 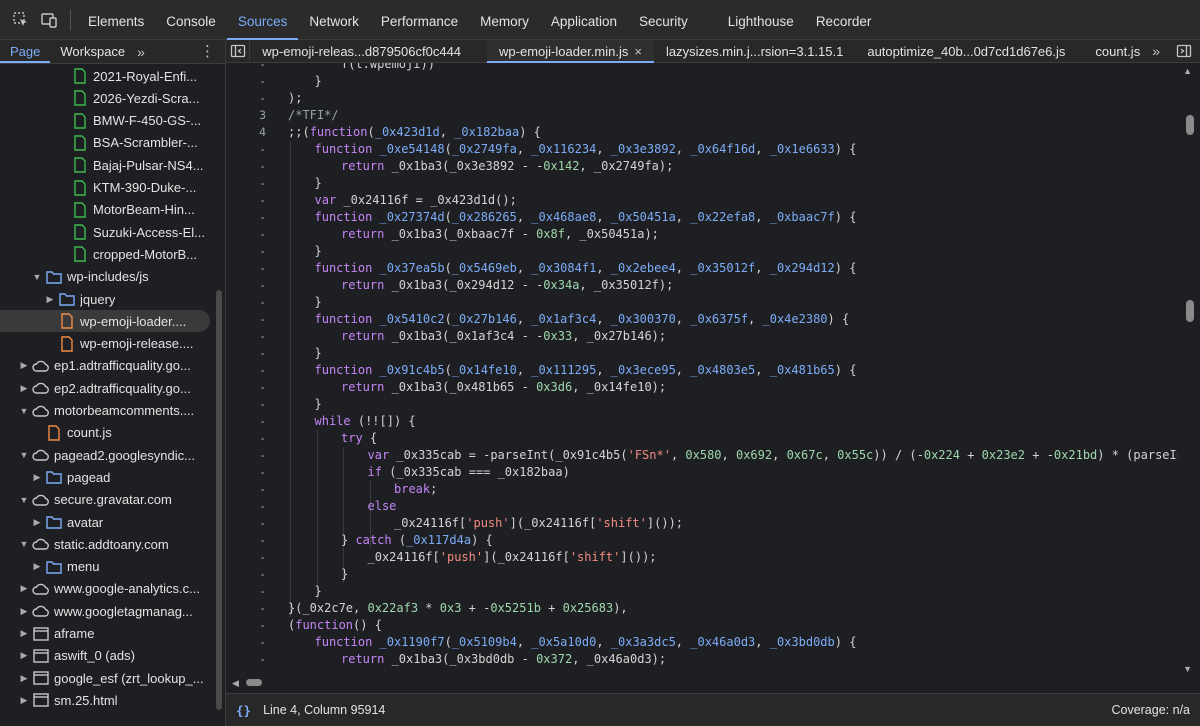 I want to click on toggle-debugger-icon, so click(x=1184, y=51).